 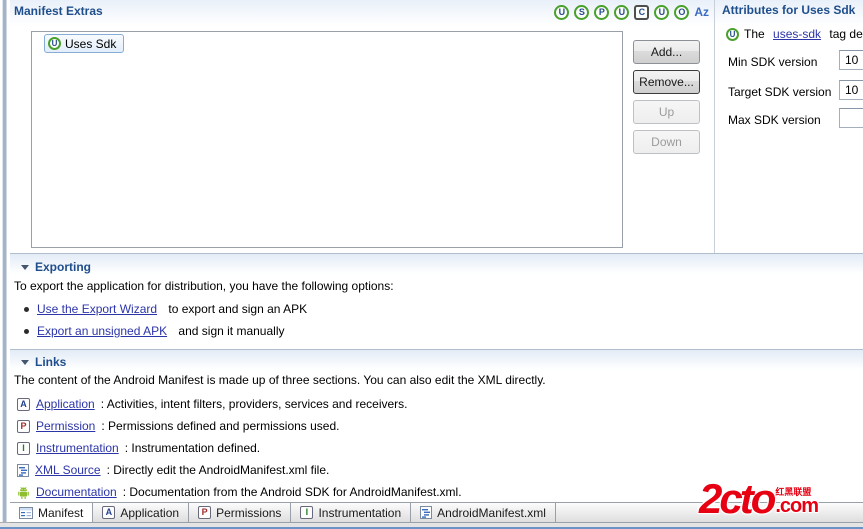 What do you see at coordinates (230, 331) in the screenshot?
I see `bullet-text: and sign it manually` at bounding box center [230, 331].